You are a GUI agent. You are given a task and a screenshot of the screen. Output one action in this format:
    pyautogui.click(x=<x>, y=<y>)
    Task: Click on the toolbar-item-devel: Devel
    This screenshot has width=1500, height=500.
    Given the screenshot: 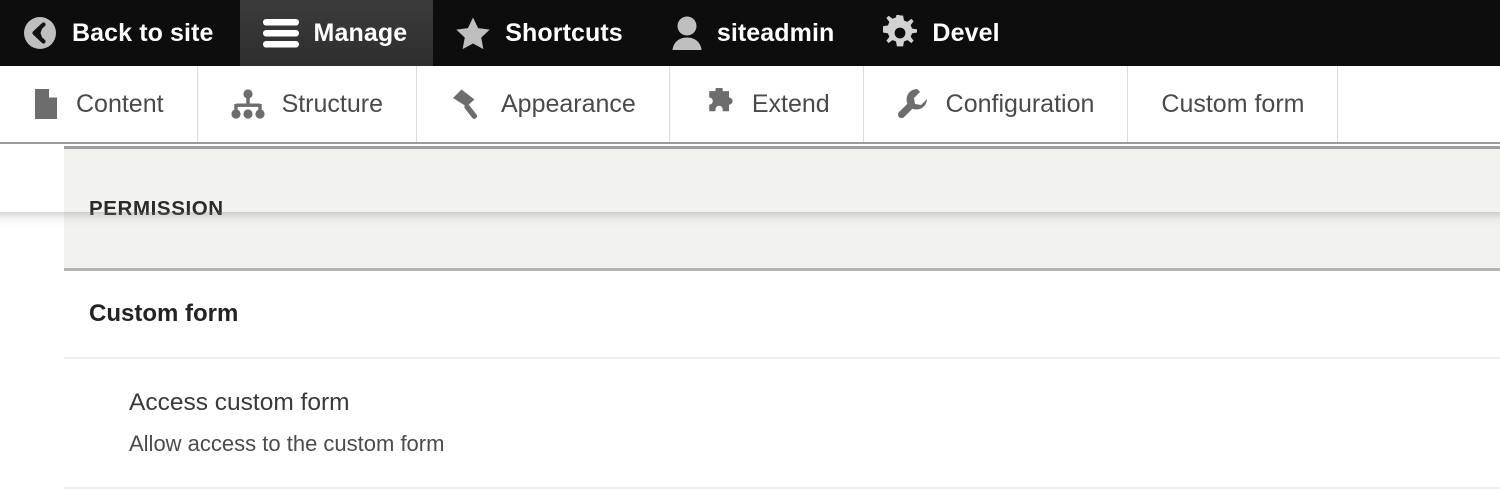 What is the action you would take?
    pyautogui.click(x=942, y=33)
    